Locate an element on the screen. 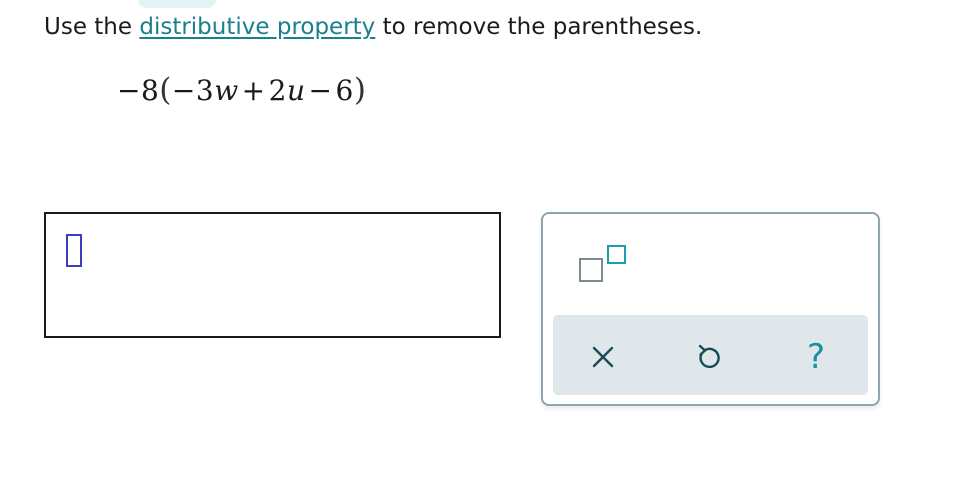 This screenshot has height=485, width=963. term2-coef: 2 is located at coordinates (277, 90).